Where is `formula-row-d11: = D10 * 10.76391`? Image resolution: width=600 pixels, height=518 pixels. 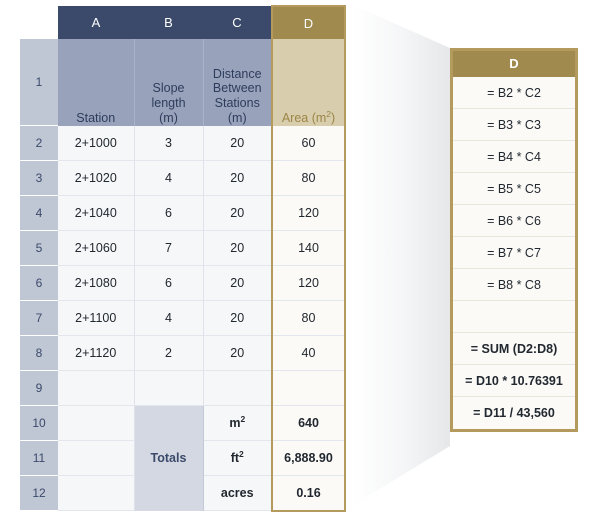
formula-row-d11: = D10 * 10.76391 is located at coordinates (514, 381).